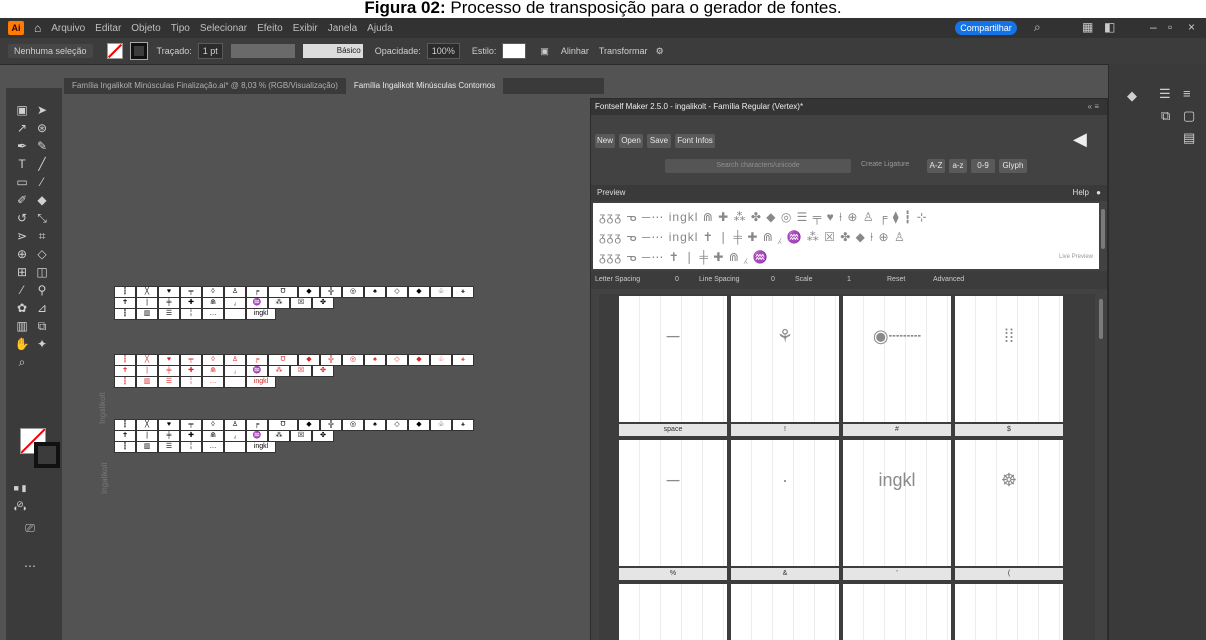 This screenshot has width=1206, height=640. Describe the element at coordinates (1081, 193) in the screenshot. I see `help-label: Help` at that location.